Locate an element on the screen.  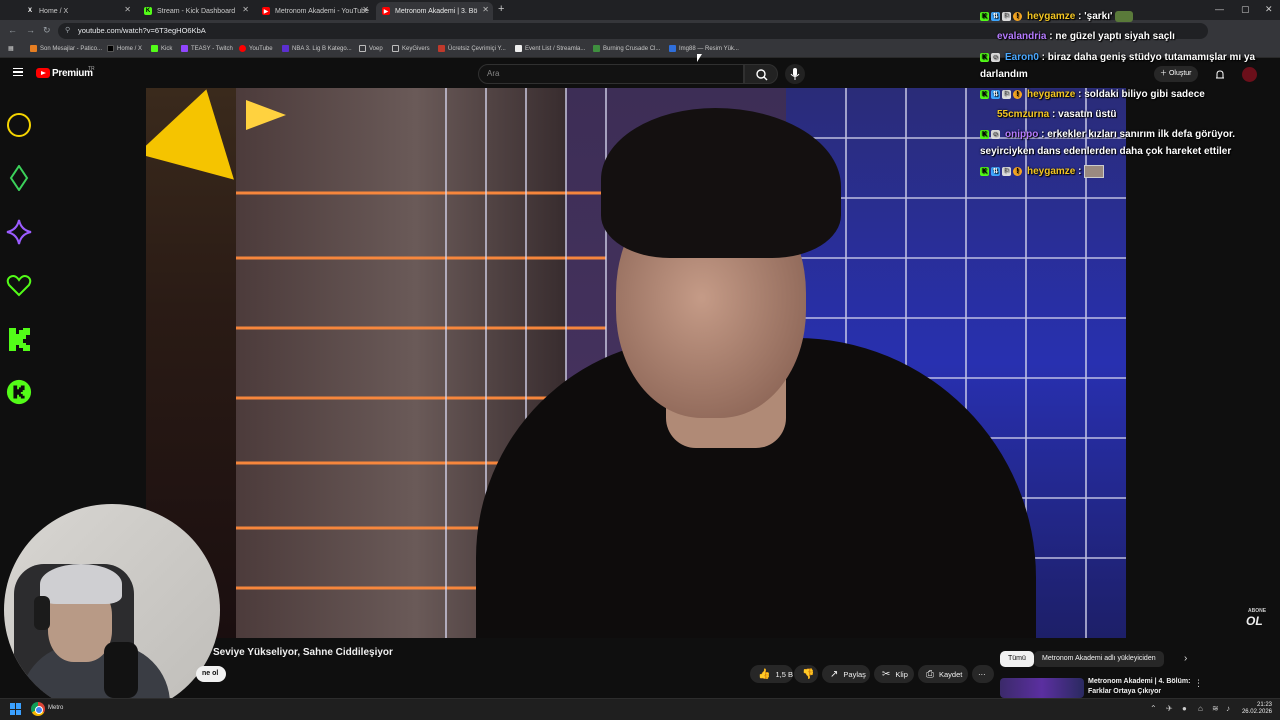
bookmark-6: Voep is located at coordinates (371, 48).